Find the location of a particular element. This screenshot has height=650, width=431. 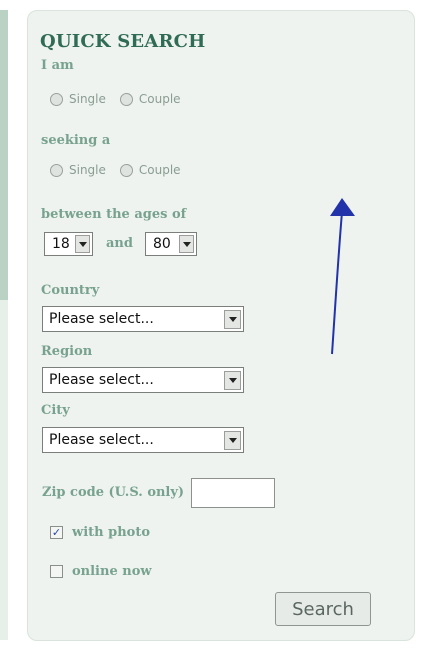

max-age-select: 80 is located at coordinates (171, 244).